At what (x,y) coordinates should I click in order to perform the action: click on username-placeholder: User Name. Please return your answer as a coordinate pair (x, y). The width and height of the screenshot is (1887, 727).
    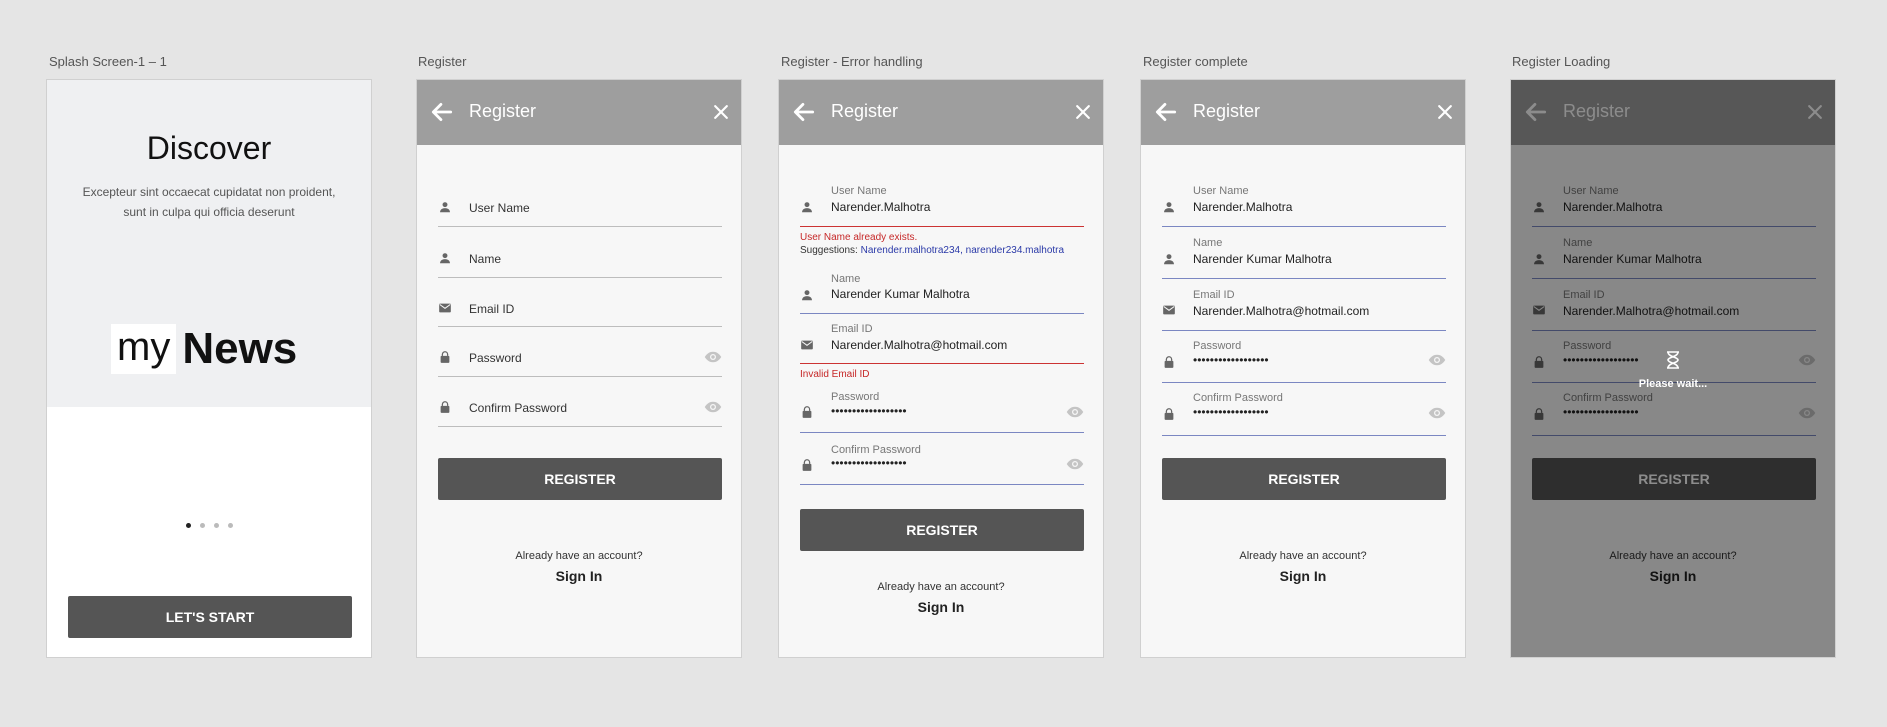
    Looking at the image, I should click on (499, 208).